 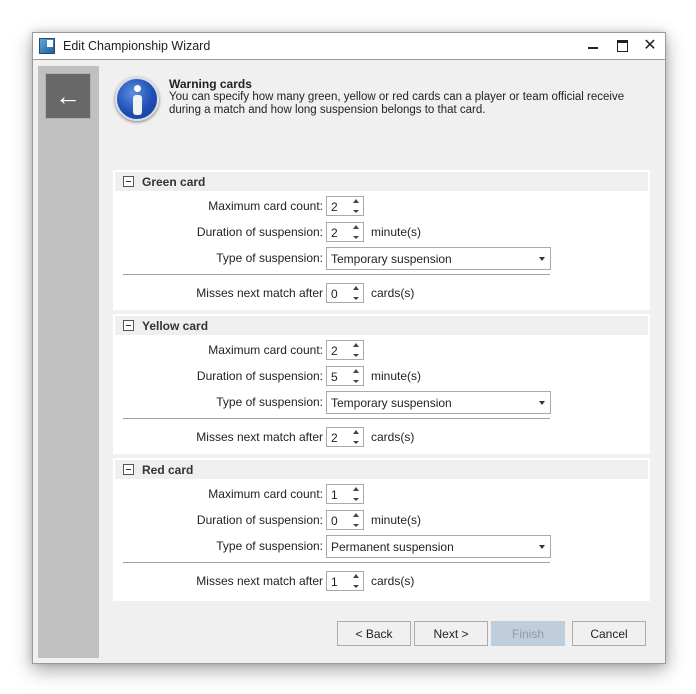 What do you see at coordinates (47, 46) in the screenshot?
I see `app-icon` at bounding box center [47, 46].